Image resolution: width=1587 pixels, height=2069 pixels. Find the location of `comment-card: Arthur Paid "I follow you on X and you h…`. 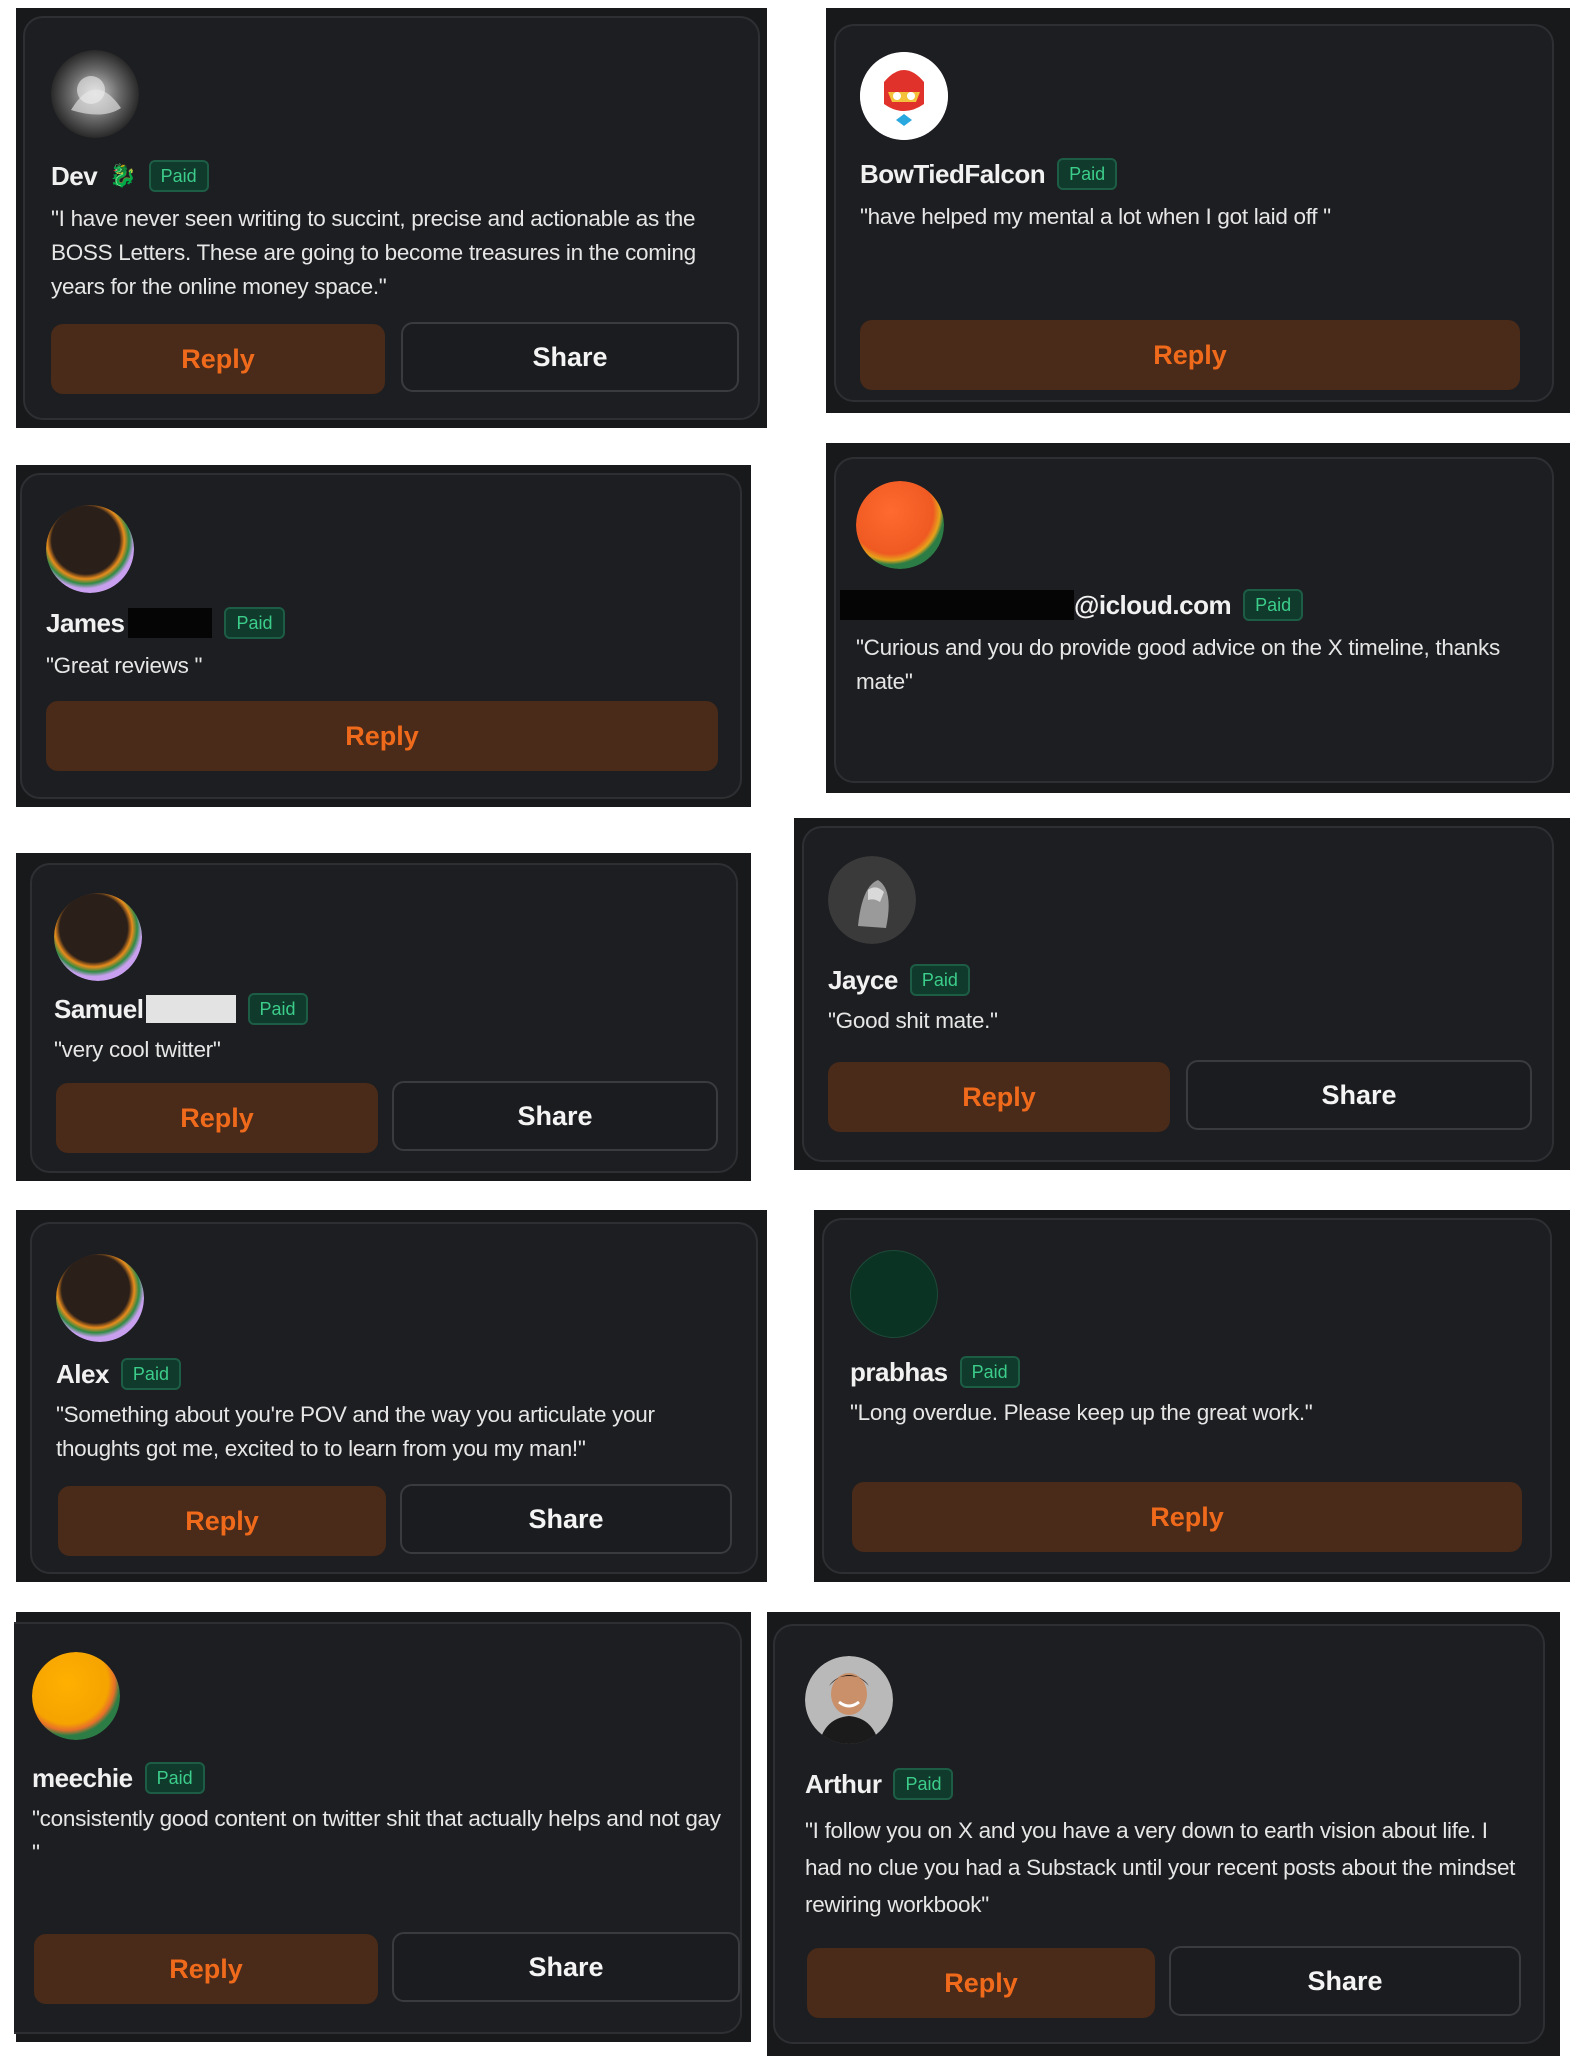

comment-card: Arthur Paid "I follow you on X and you h… is located at coordinates (1159, 1834).